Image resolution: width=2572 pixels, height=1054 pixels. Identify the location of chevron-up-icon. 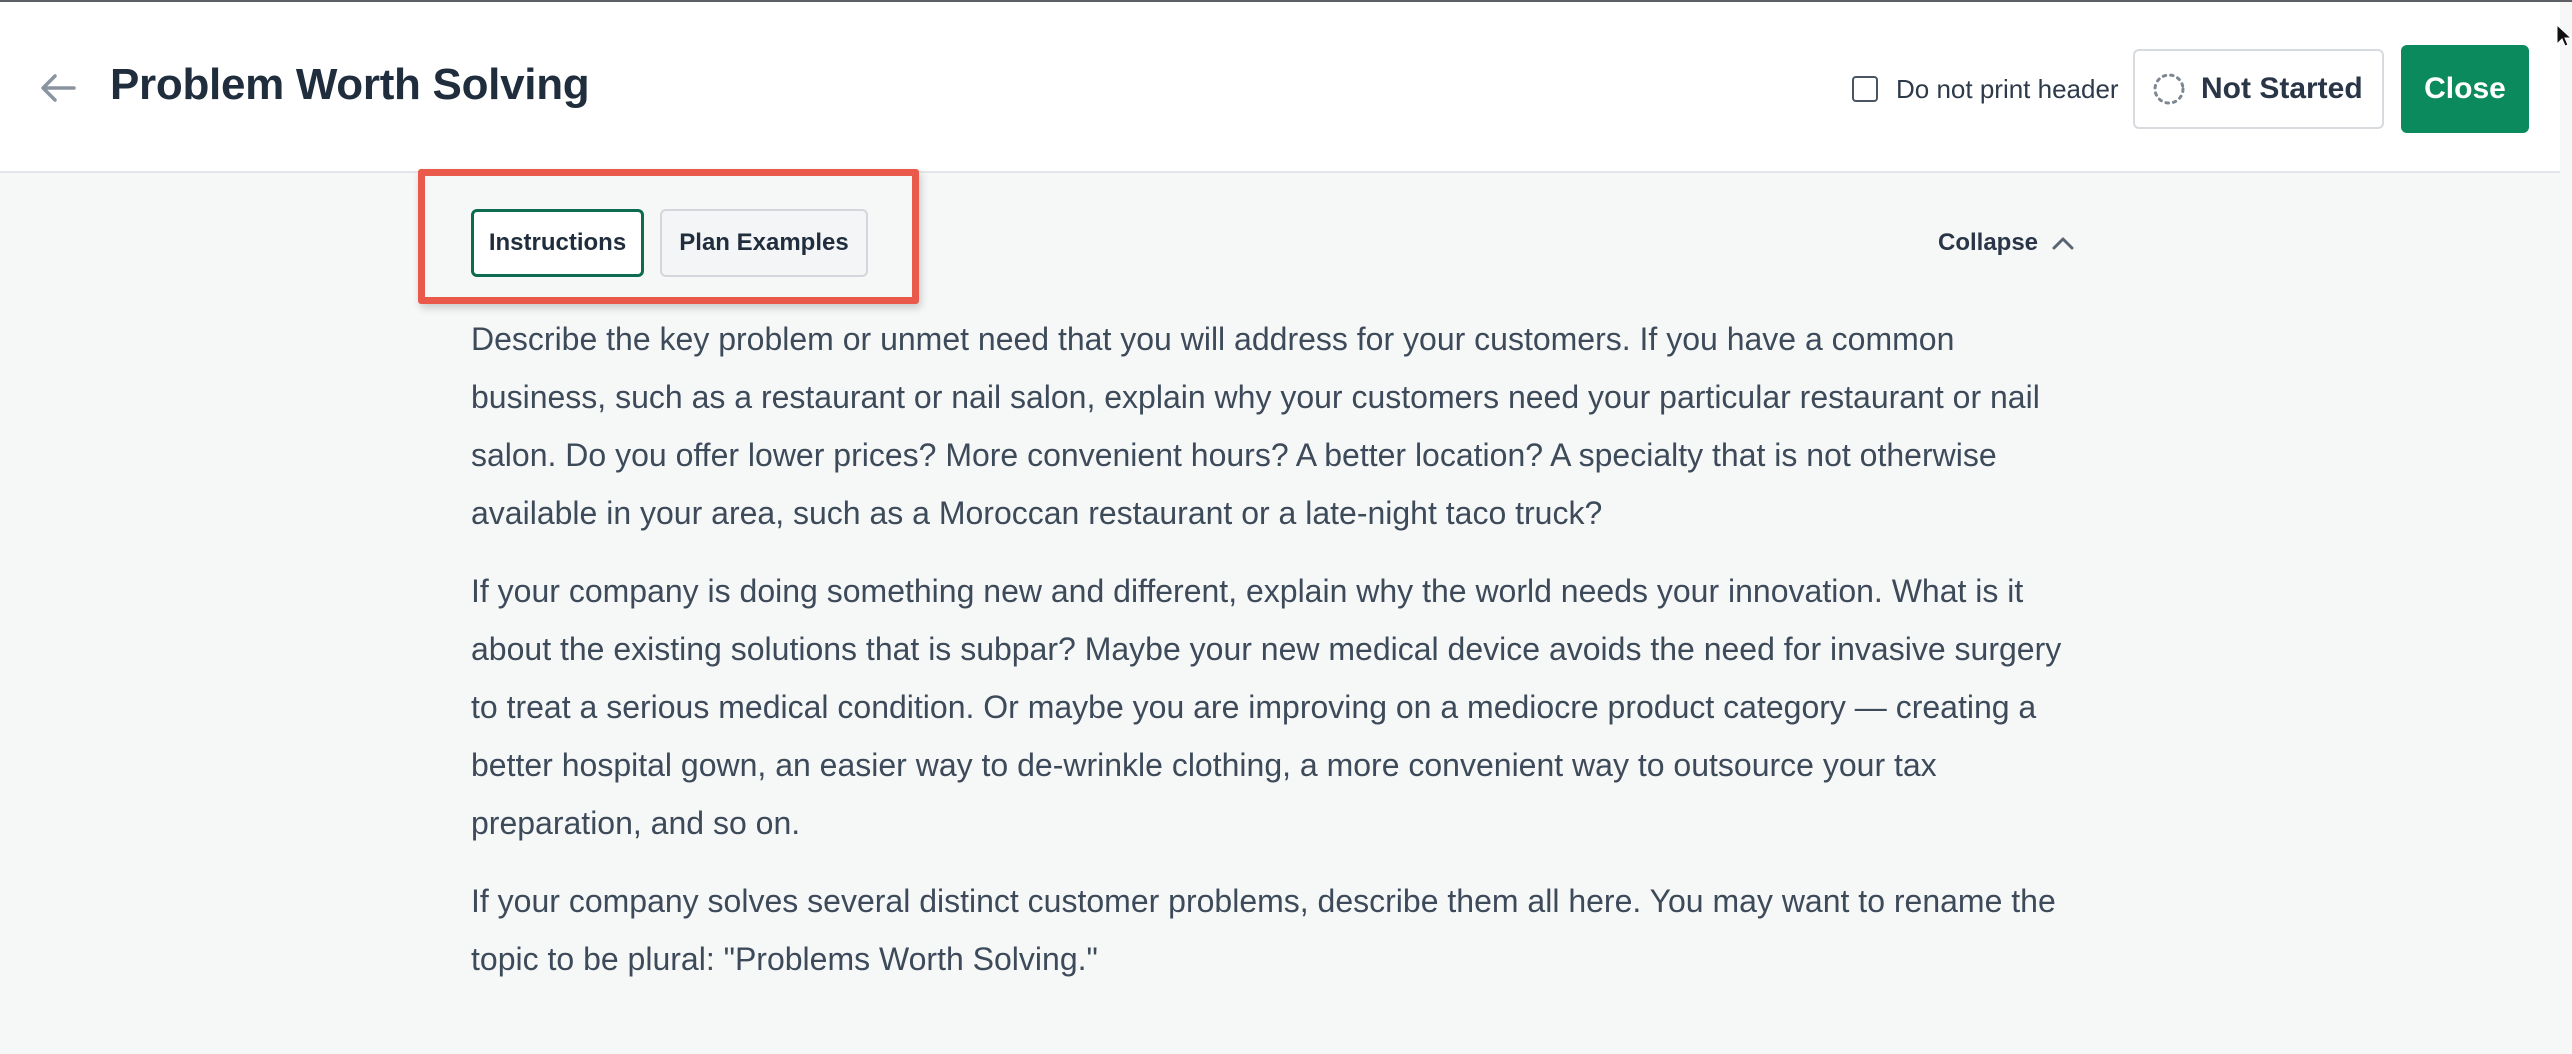
(2063, 243).